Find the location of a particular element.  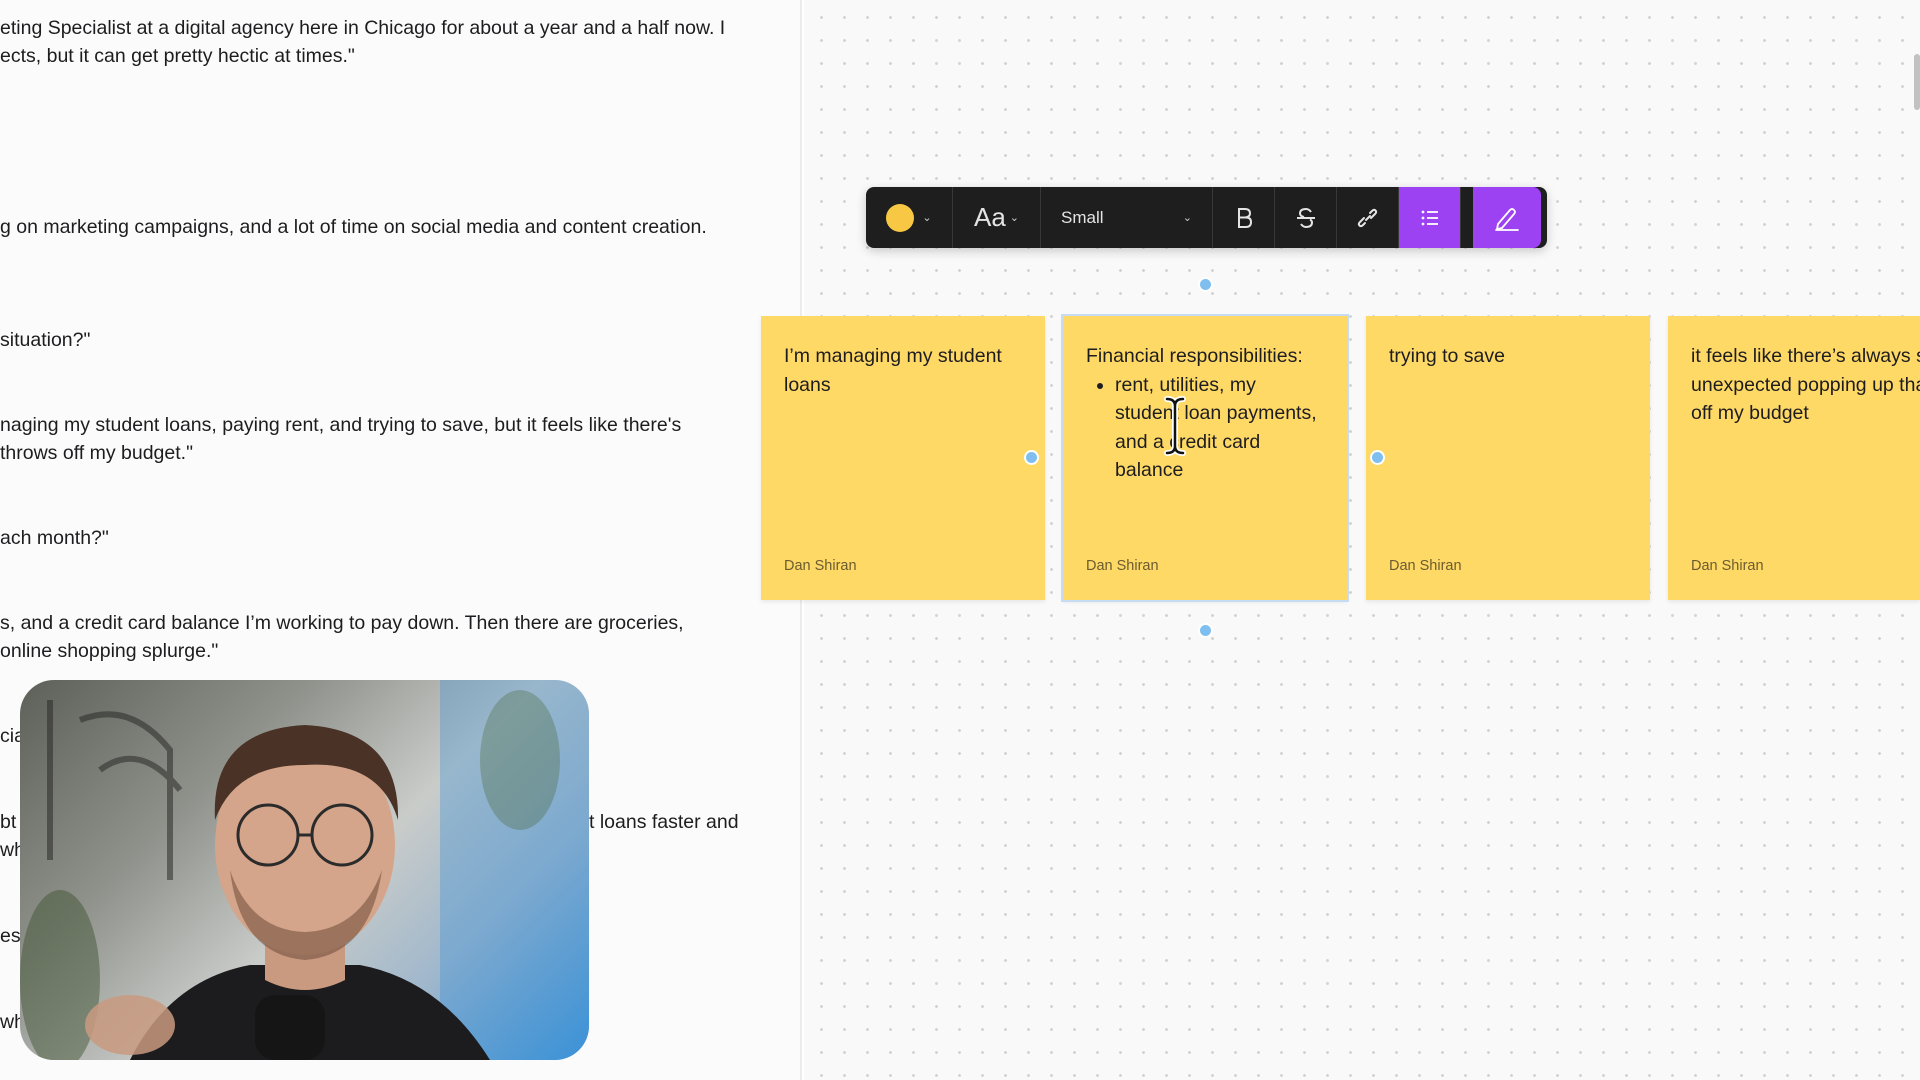

sticky-format-toolbar: ⌄ Aa ⌄ Small ⌄ is located at coordinates (1206, 217).